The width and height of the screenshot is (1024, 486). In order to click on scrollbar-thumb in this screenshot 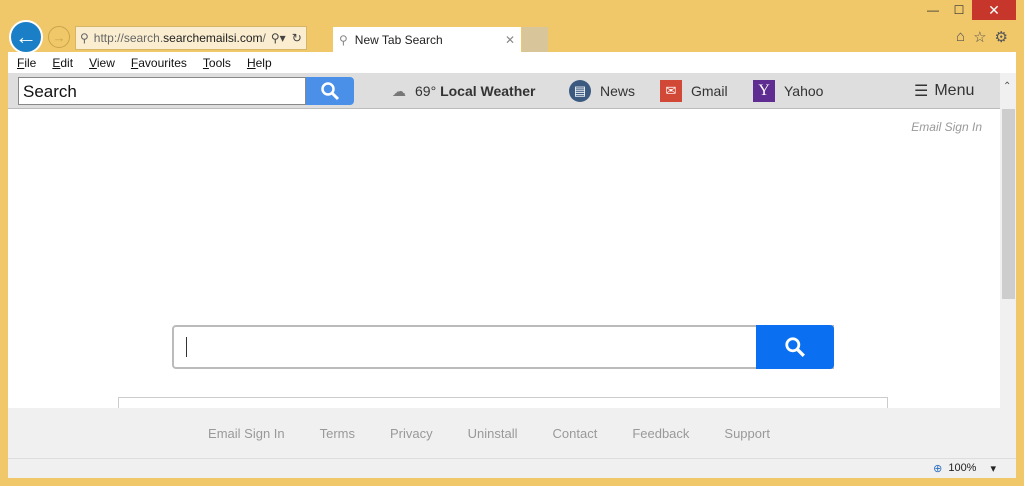, I will do `click(1008, 204)`.